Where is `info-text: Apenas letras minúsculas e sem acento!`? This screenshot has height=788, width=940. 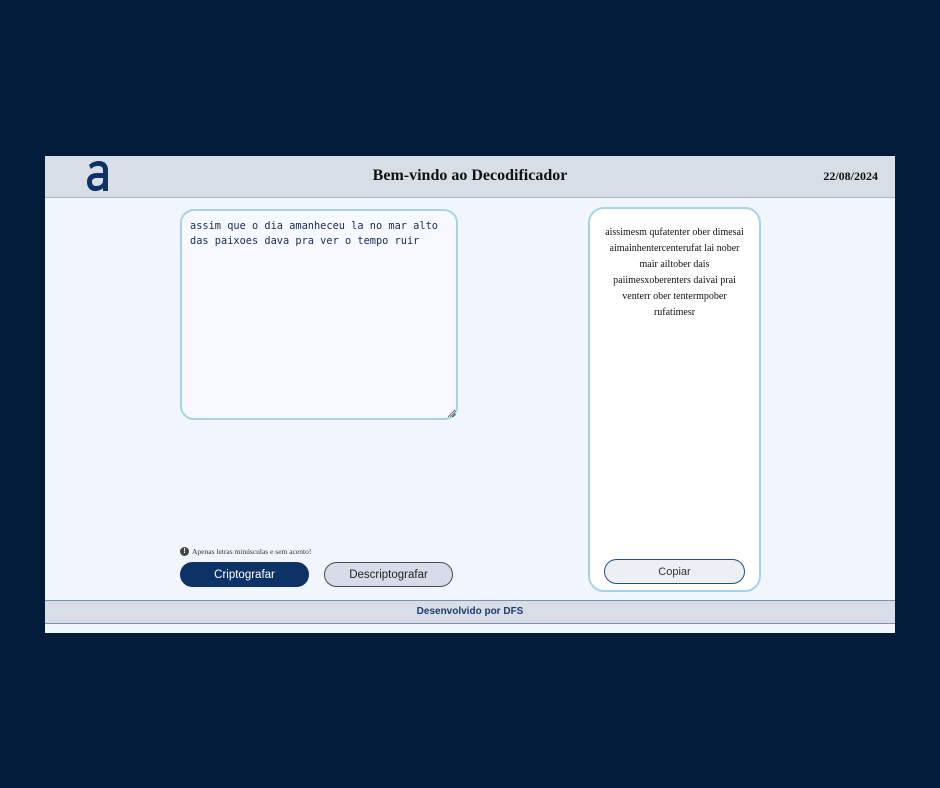
info-text: Apenas letras minúsculas e sem acento! is located at coordinates (252, 551).